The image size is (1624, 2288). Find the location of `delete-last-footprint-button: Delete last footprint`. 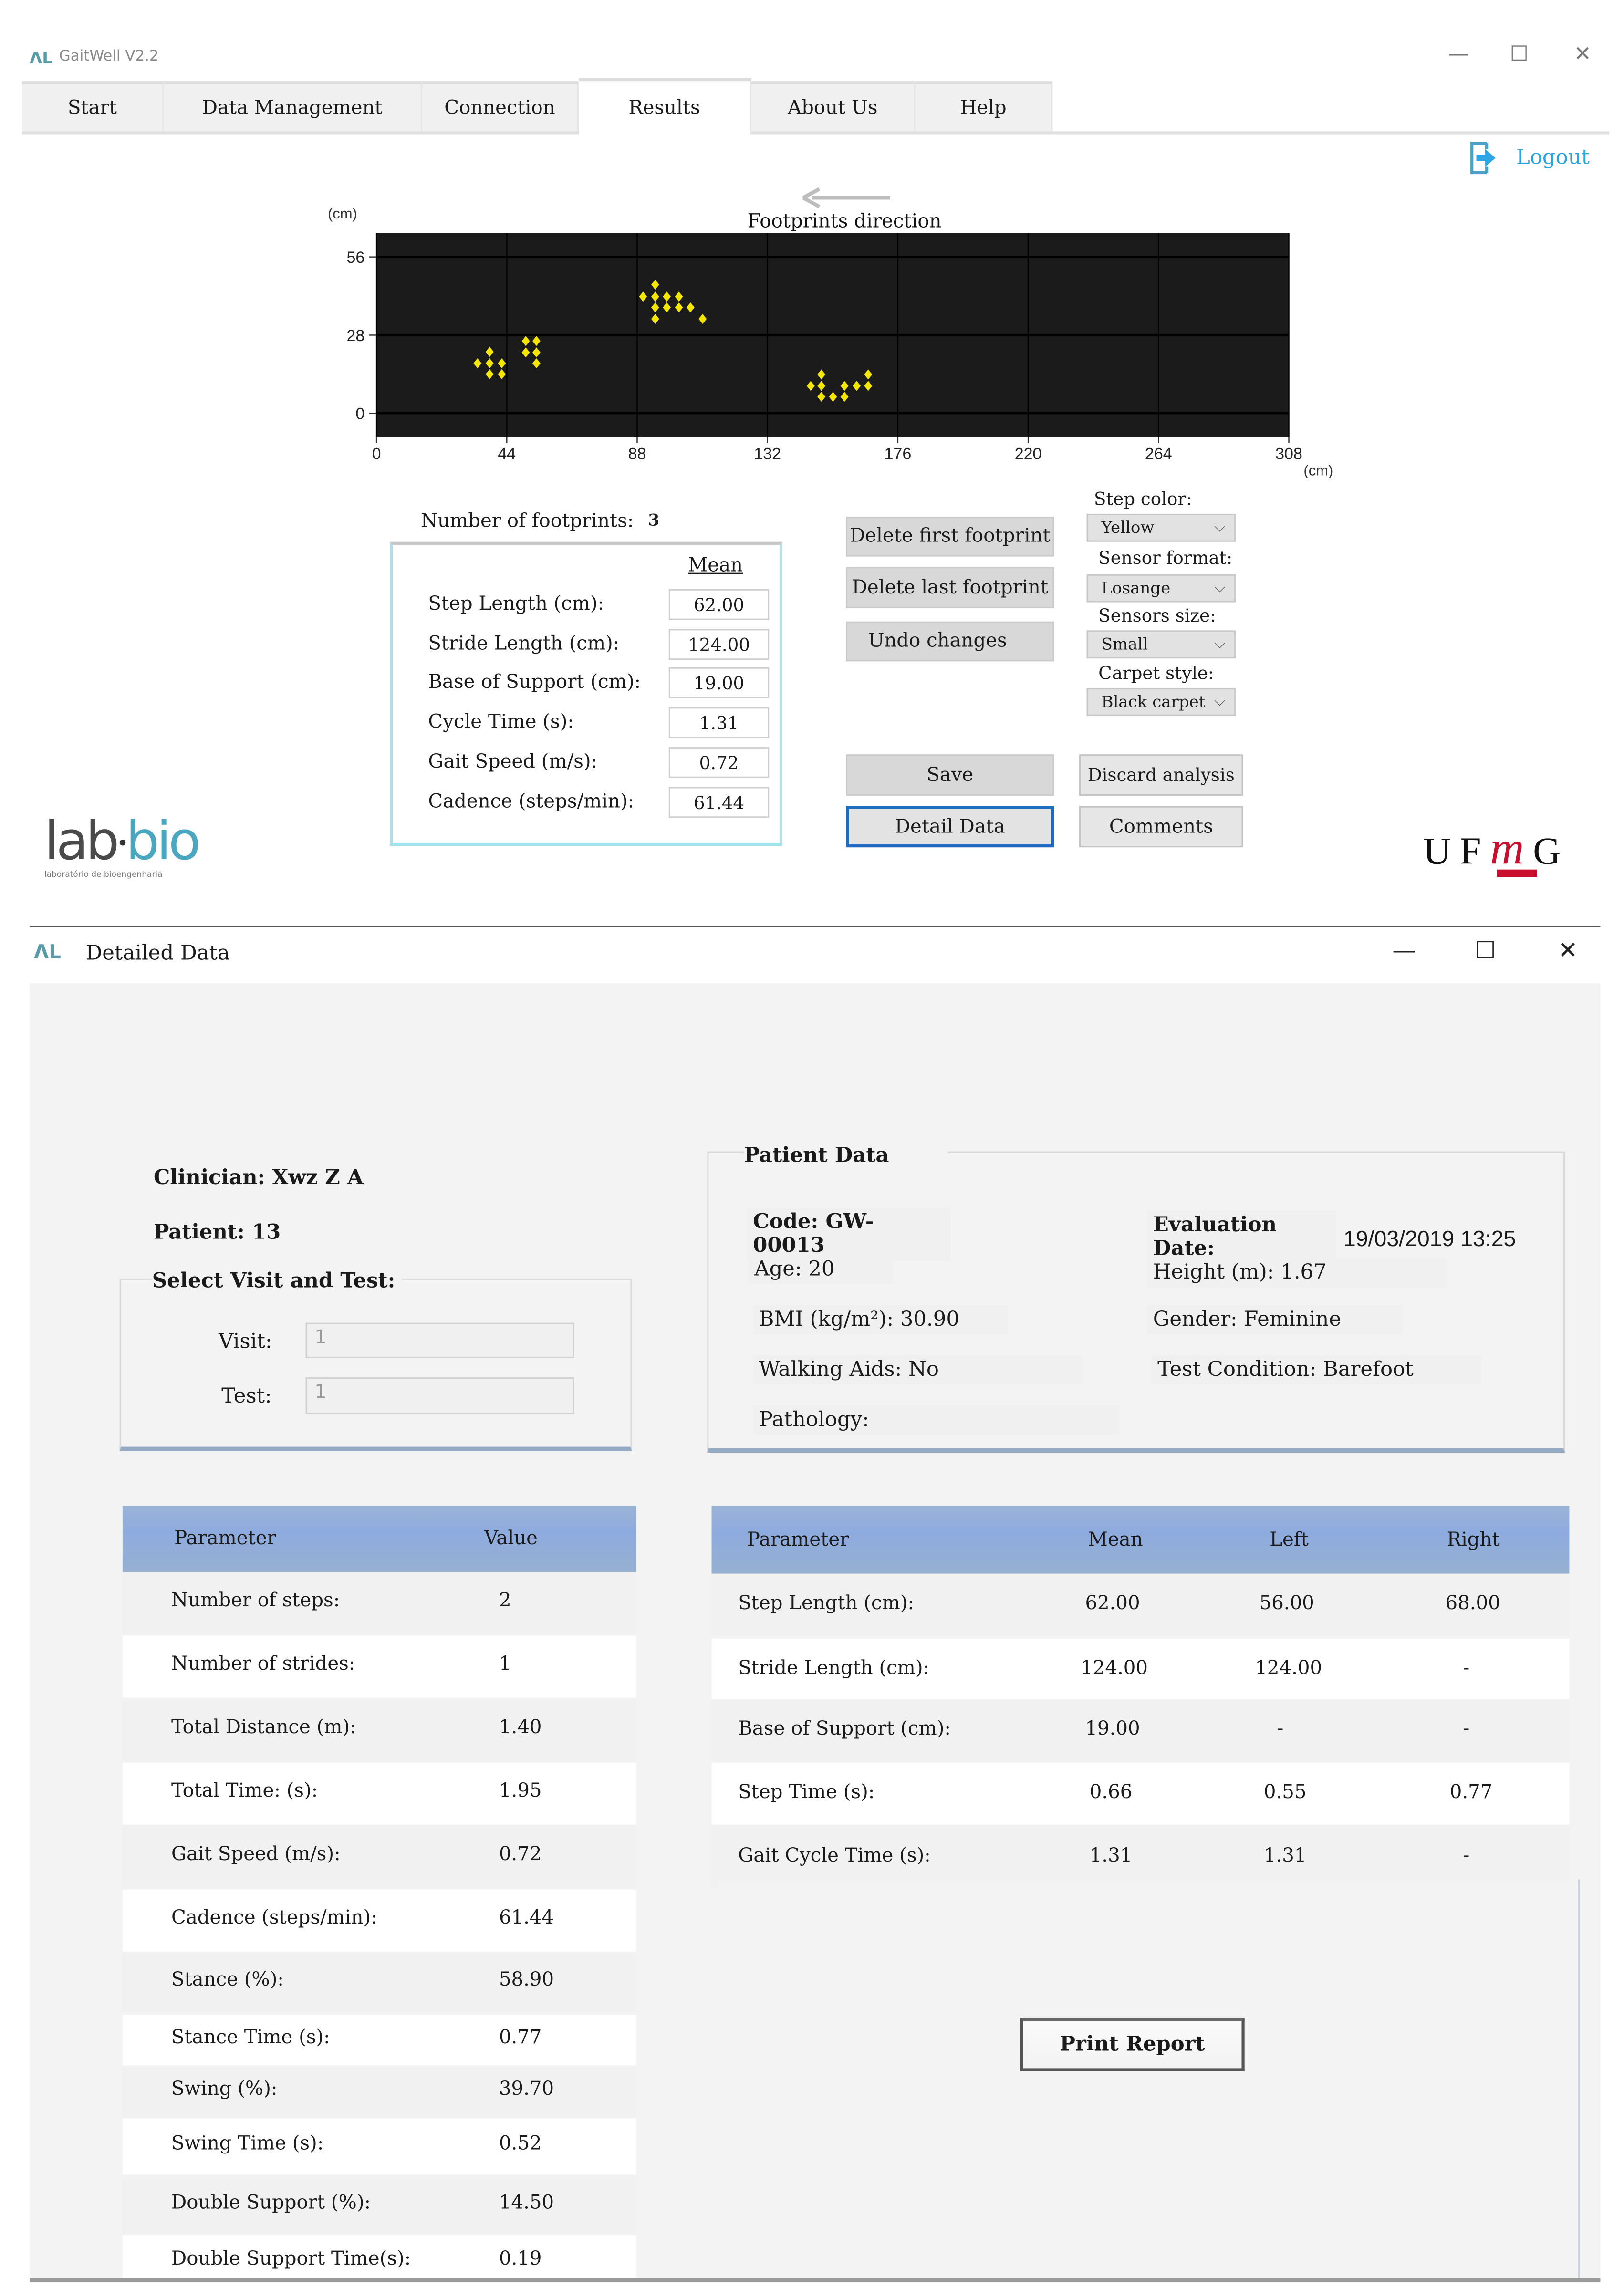

delete-last-footprint-button: Delete last footprint is located at coordinates (950, 588).